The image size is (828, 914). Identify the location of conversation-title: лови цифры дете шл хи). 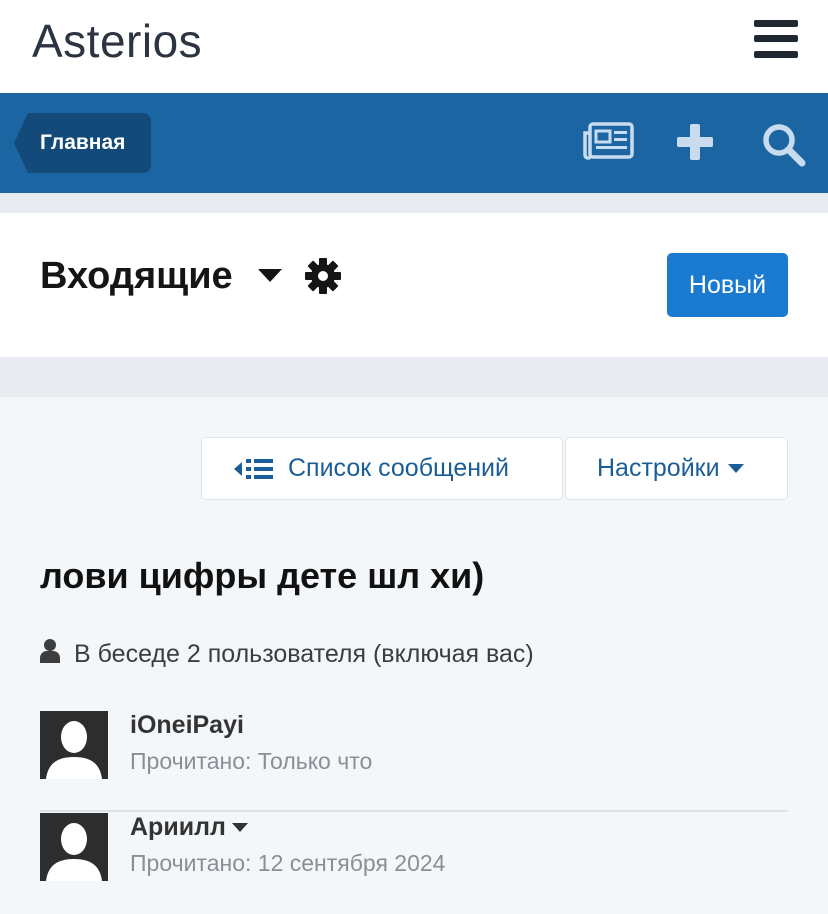
(262, 575).